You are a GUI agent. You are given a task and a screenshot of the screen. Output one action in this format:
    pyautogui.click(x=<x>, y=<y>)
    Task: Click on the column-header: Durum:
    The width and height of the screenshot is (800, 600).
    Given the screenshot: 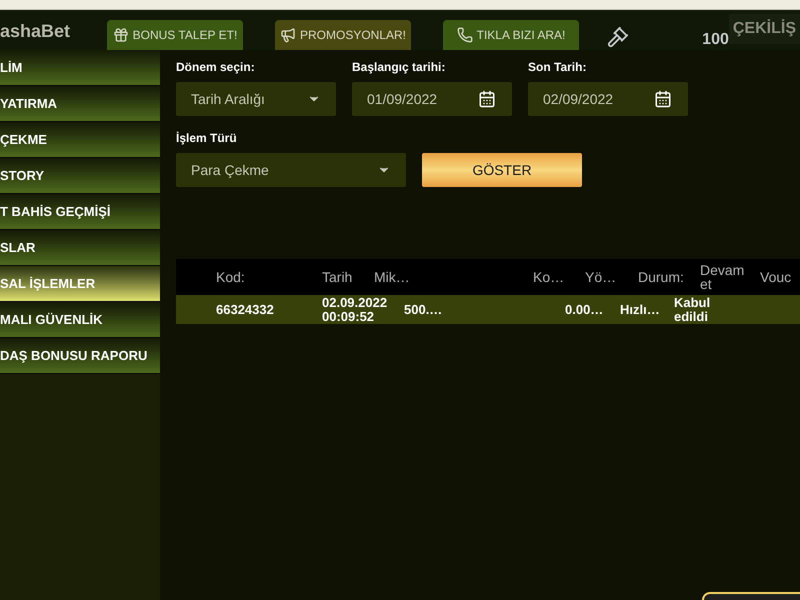 What is the action you would take?
    pyautogui.click(x=661, y=277)
    